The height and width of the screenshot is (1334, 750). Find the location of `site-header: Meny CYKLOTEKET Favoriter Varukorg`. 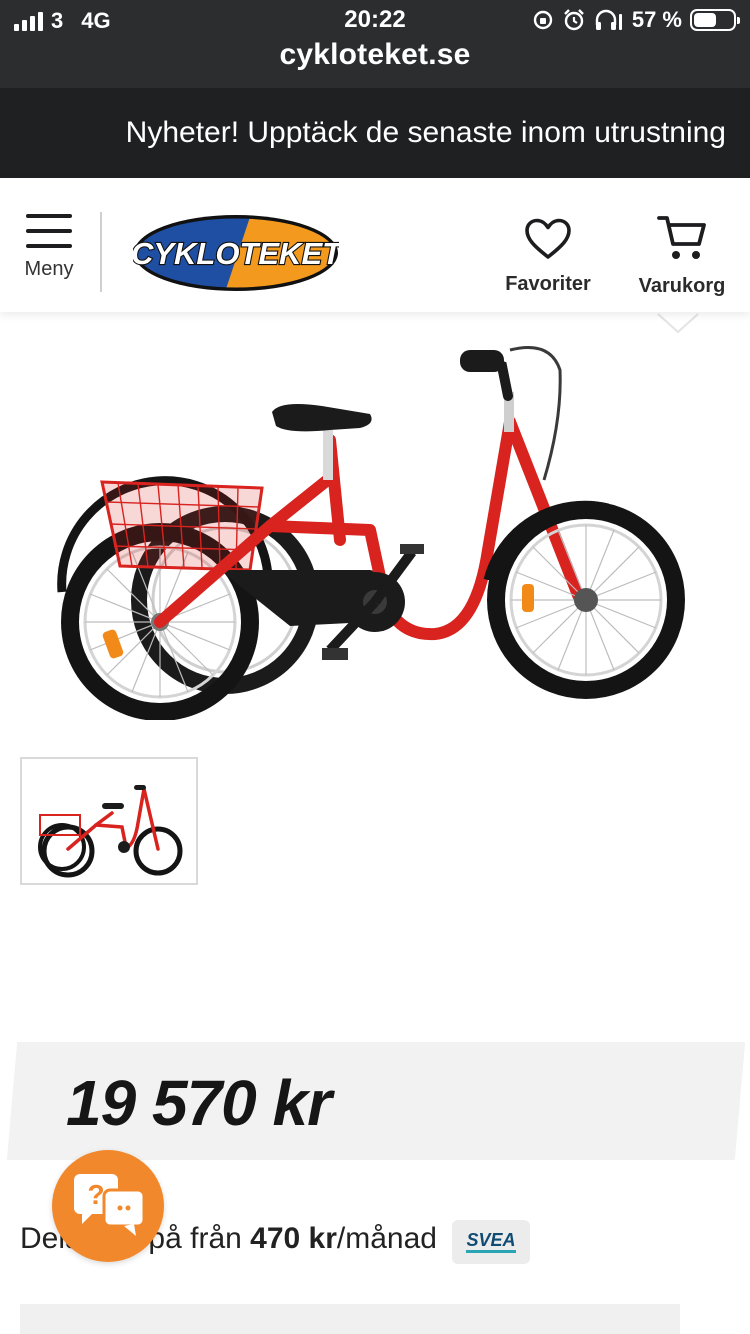

site-header: Meny CYKLOTEKET Favoriter Varukorg is located at coordinates (375, 245).